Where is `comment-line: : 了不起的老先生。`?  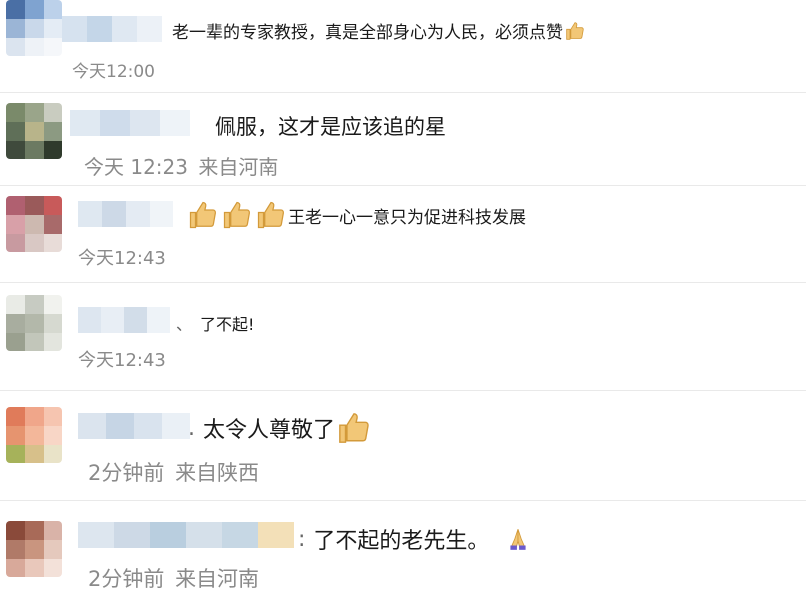 comment-line: : 了不起的老先生。 is located at coordinates (414, 539).